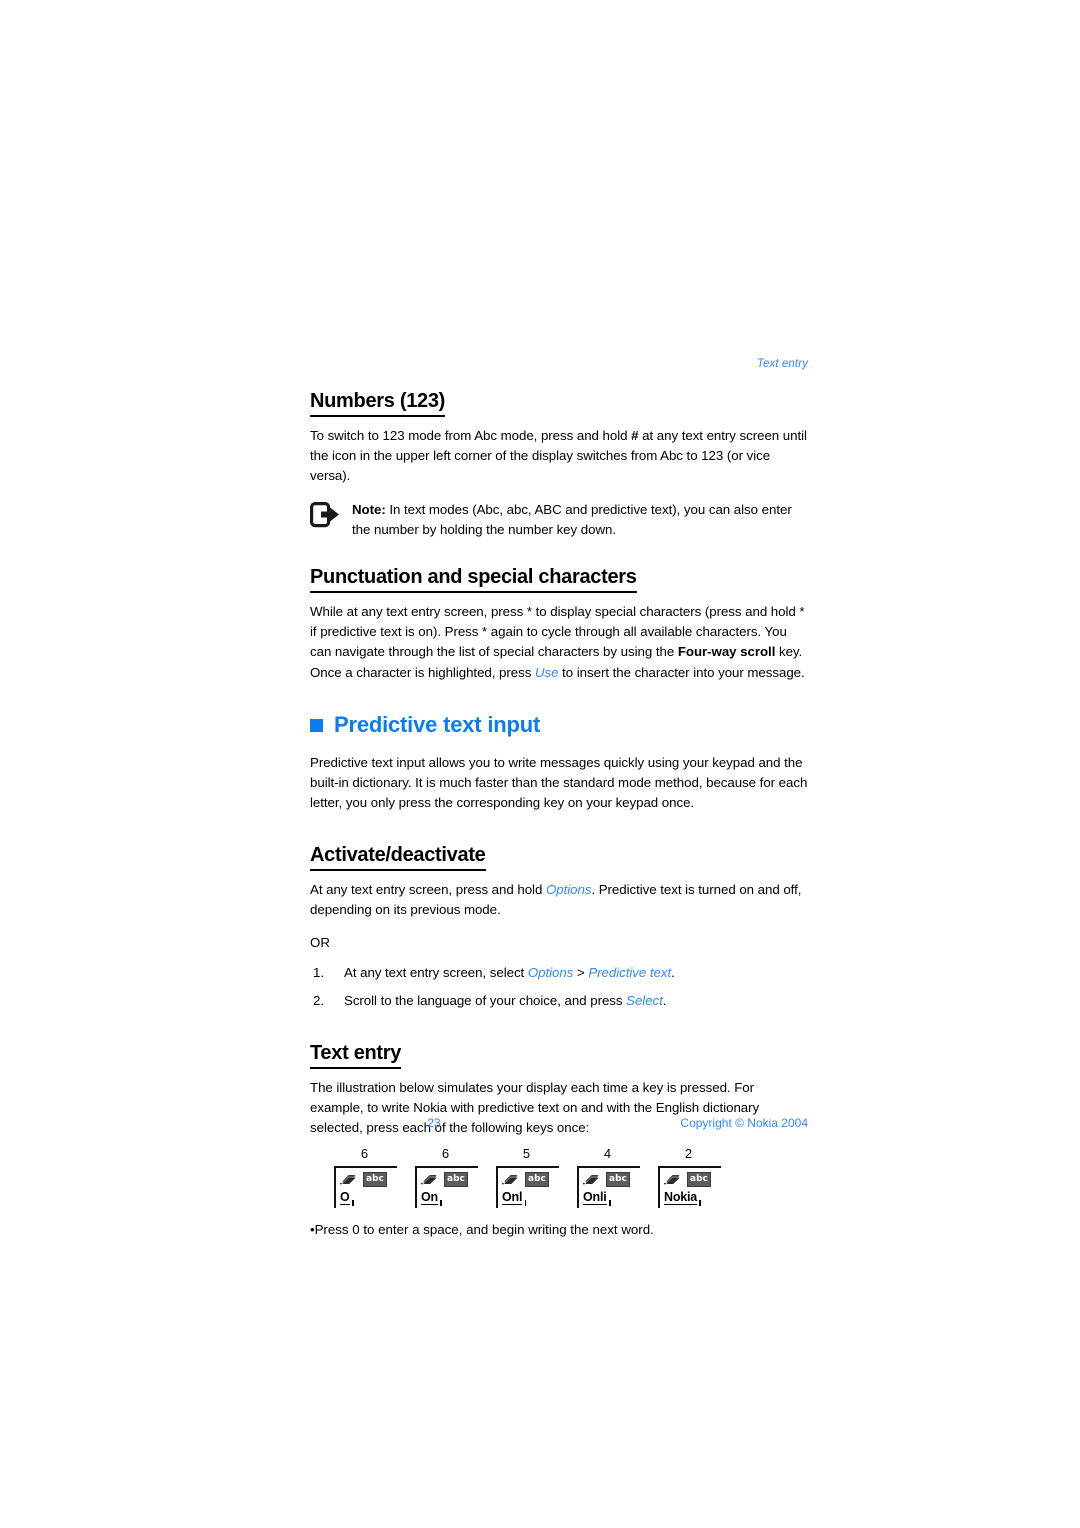 Image resolution: width=1080 pixels, height=1528 pixels. Describe the element at coordinates (526, 1154) in the screenshot. I see `key-label: 5` at that location.